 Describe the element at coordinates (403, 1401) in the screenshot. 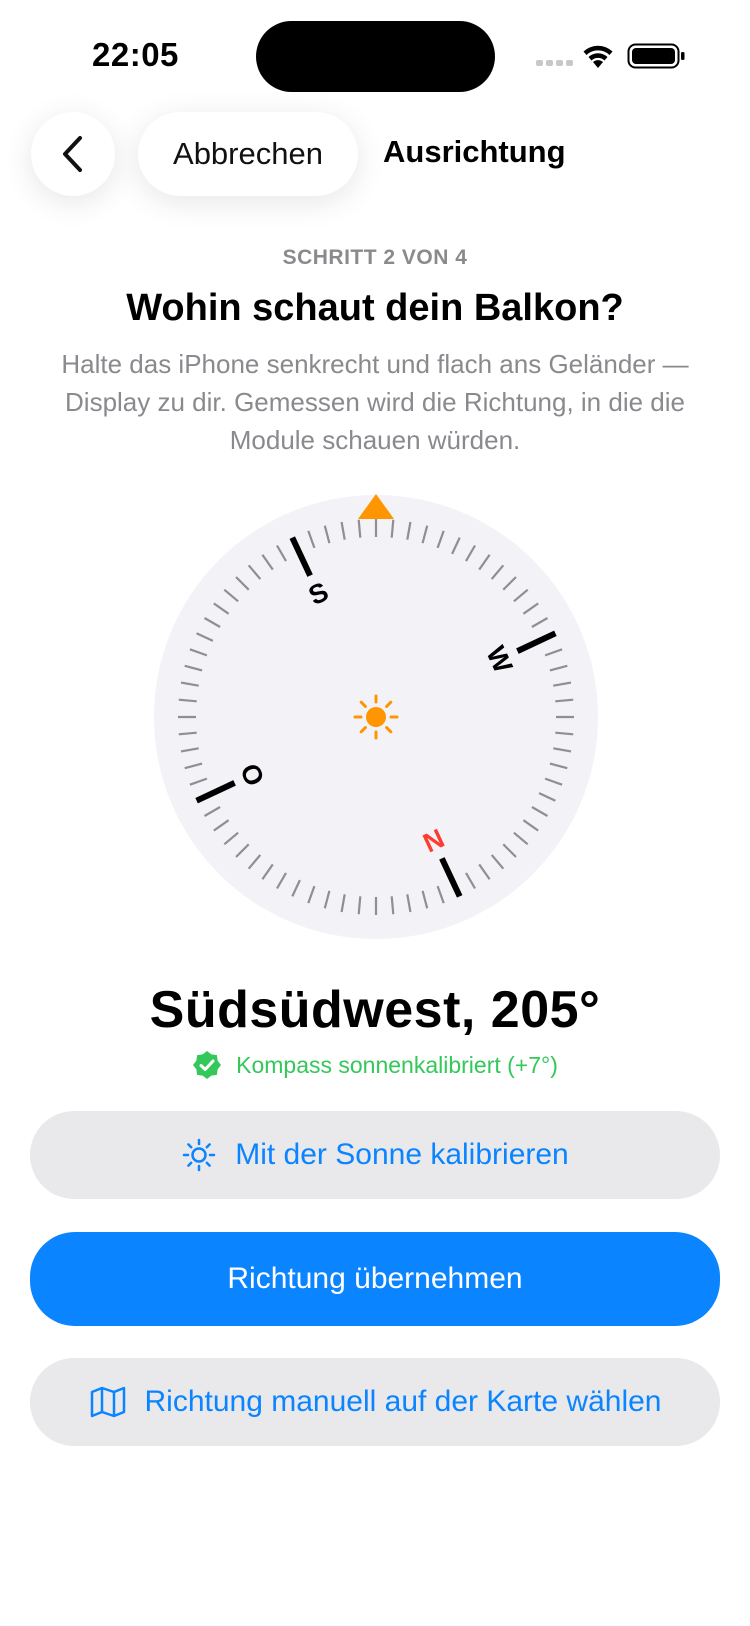

I see `manual-map-label: Richtung manuell auf der Karte wählen` at that location.